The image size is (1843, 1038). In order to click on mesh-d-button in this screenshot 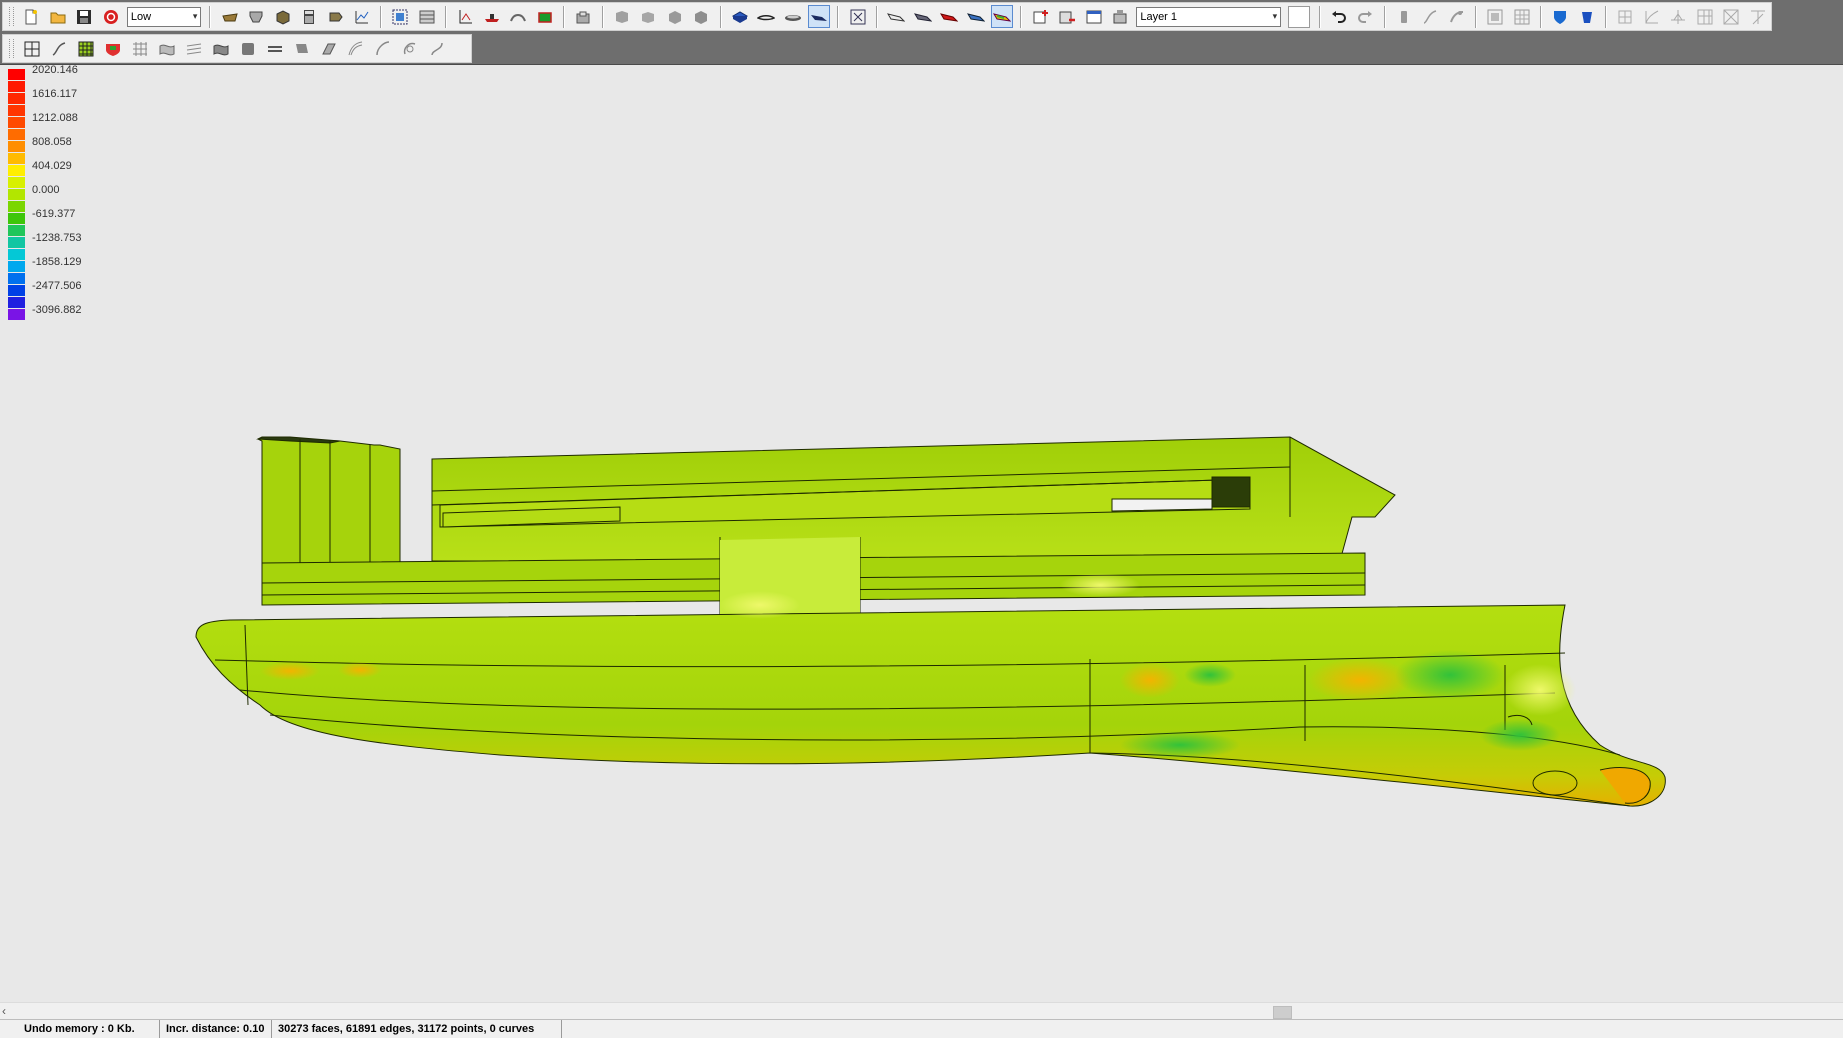, I will do `click(1704, 16)`.